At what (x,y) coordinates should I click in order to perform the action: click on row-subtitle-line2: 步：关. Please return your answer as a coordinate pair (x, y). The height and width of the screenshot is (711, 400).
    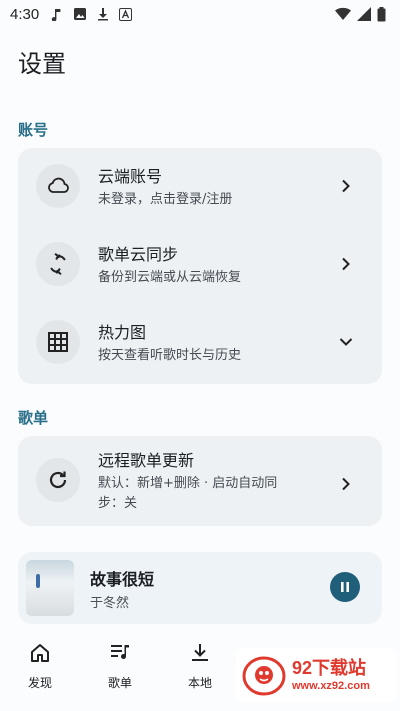
    Looking at the image, I should click on (118, 503).